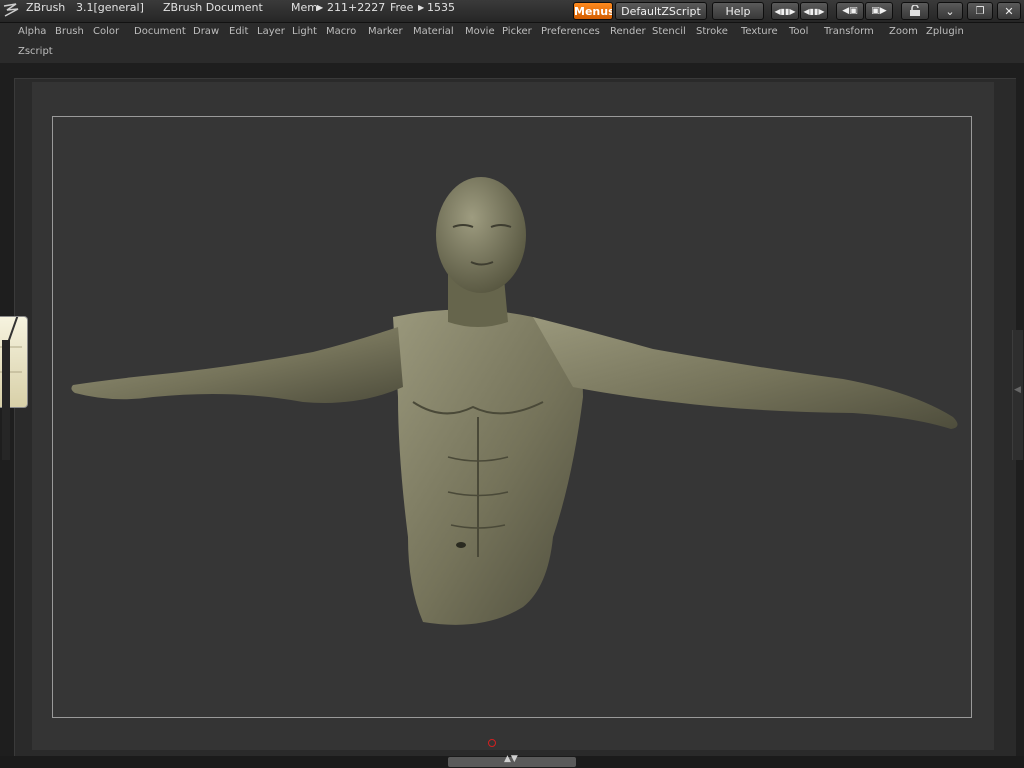  Describe the element at coordinates (850, 11) in the screenshot. I see `layout-prev-icon: ◀▣` at that location.